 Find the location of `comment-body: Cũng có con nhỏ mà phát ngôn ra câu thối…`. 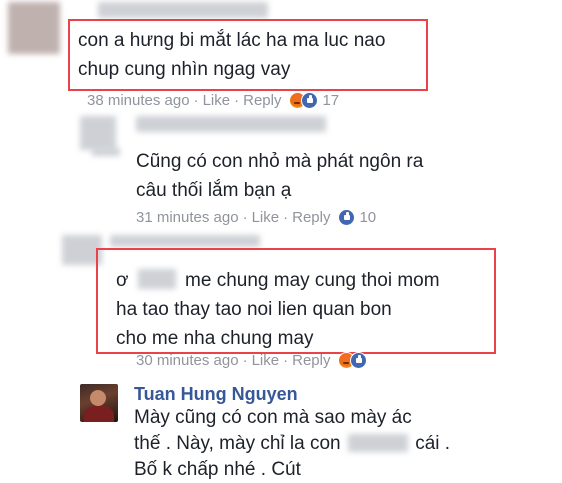

comment-body: Cũng có con nhỏ mà phát ngôn ra câu thối… is located at coordinates (279, 176).